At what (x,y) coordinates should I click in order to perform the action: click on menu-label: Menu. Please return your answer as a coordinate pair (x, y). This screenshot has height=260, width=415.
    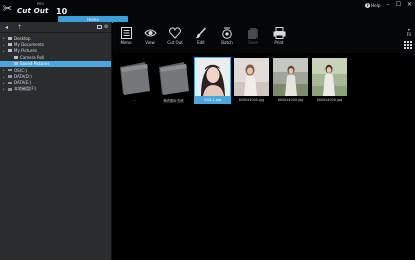
    Looking at the image, I should click on (126, 42).